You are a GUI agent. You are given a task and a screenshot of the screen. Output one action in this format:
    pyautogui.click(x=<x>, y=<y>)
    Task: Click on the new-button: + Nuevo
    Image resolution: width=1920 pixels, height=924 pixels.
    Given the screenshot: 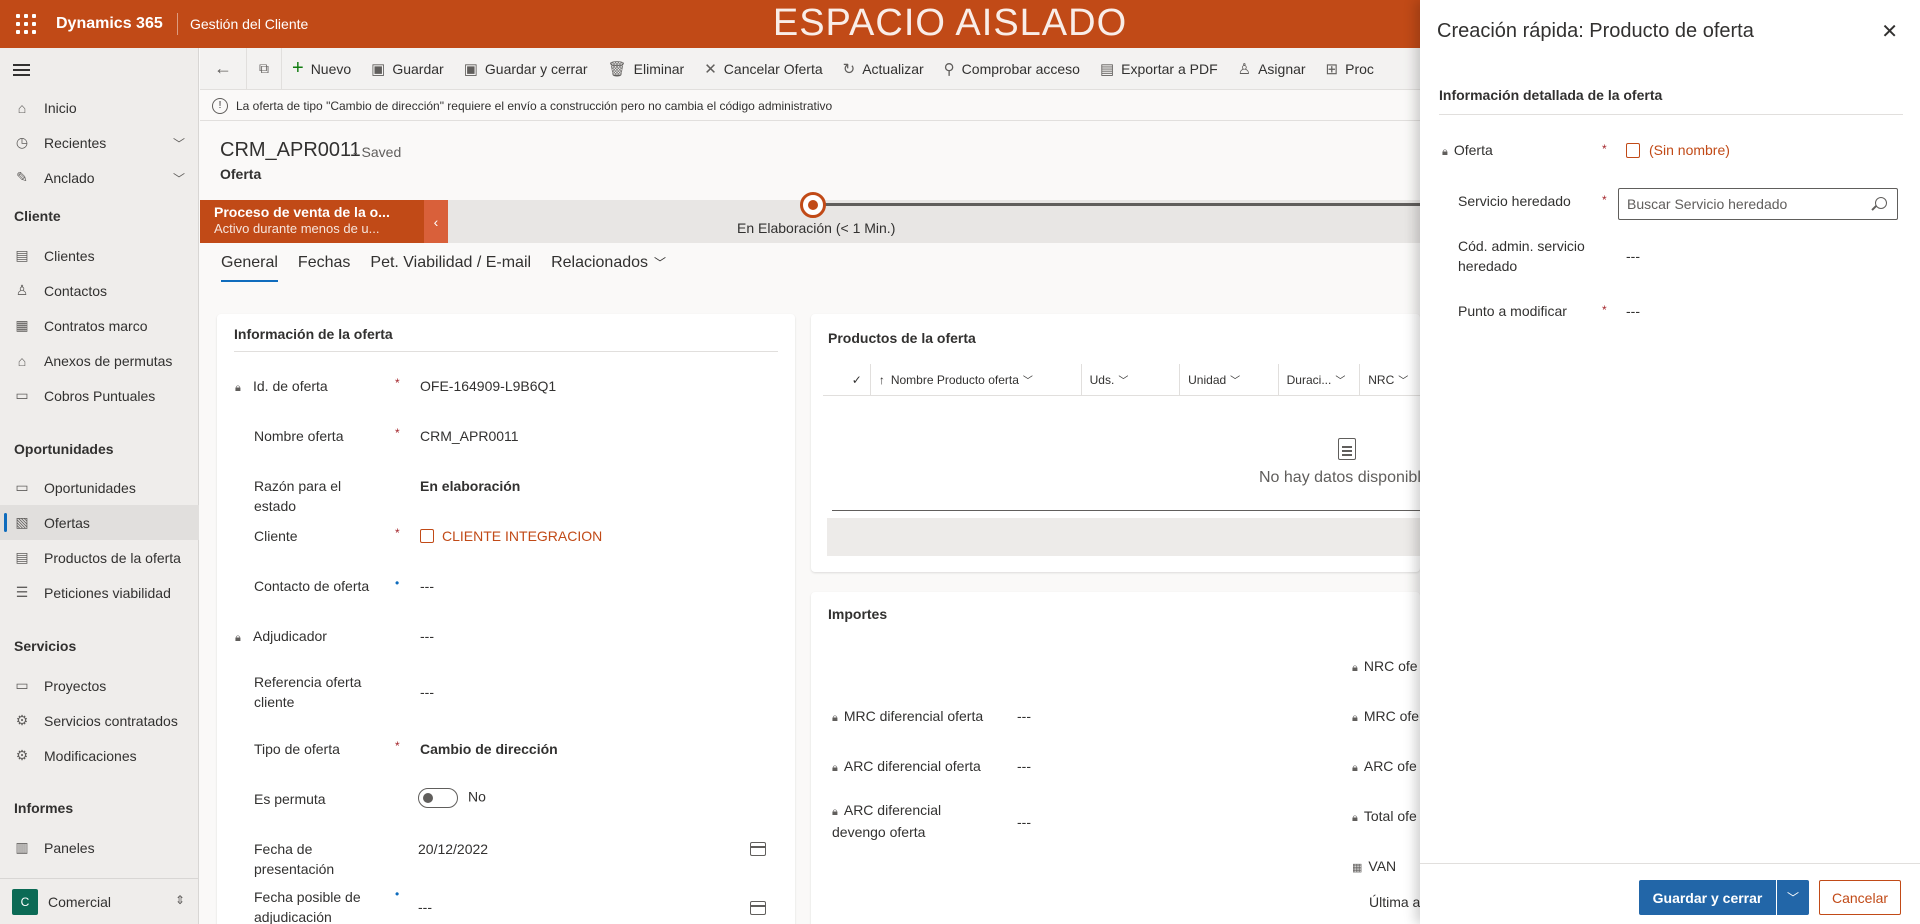 What is the action you would take?
    pyautogui.click(x=321, y=69)
    